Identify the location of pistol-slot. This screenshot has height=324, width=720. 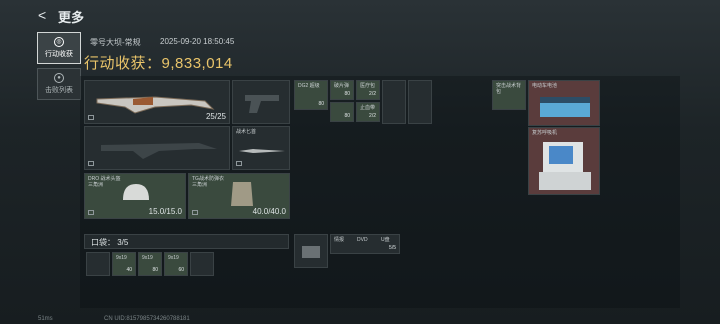
(261, 102).